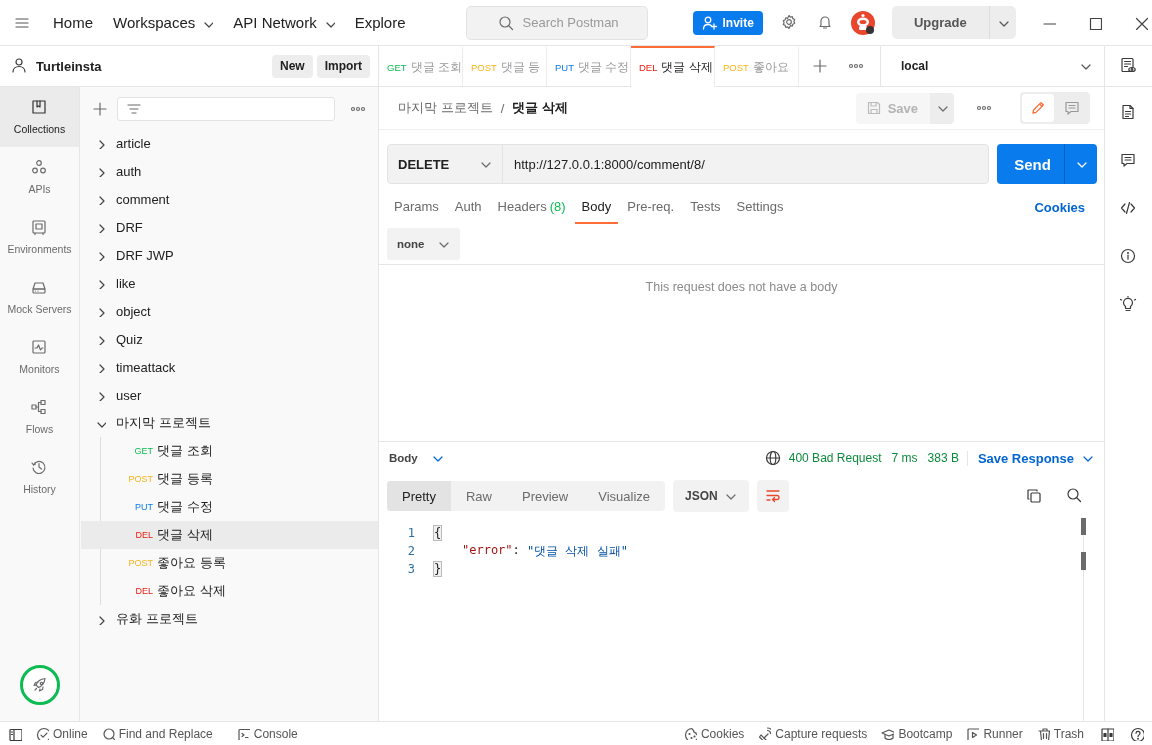  Describe the element at coordinates (520, 67) in the screenshot. I see `tab-label: 댓글 등` at that location.